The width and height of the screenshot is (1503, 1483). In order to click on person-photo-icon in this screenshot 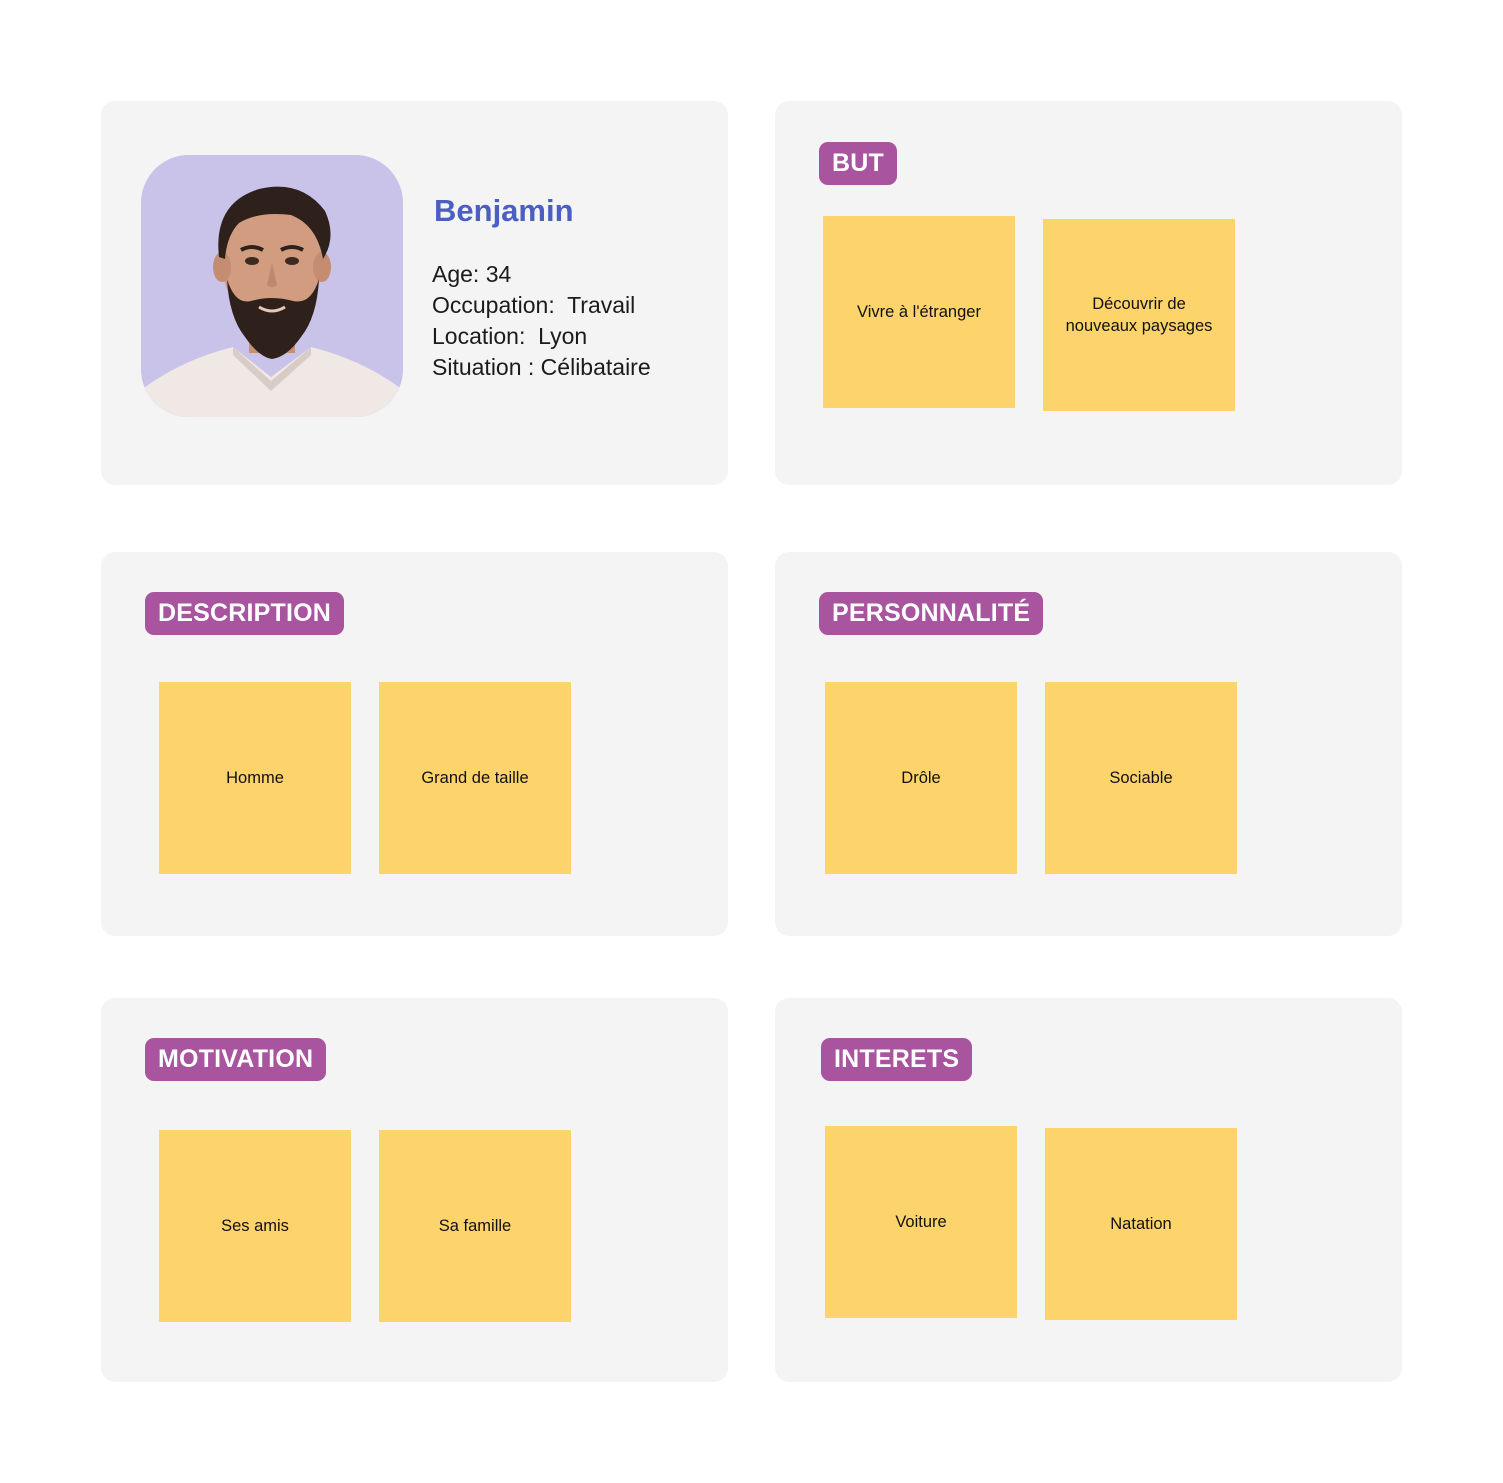, I will do `click(272, 286)`.